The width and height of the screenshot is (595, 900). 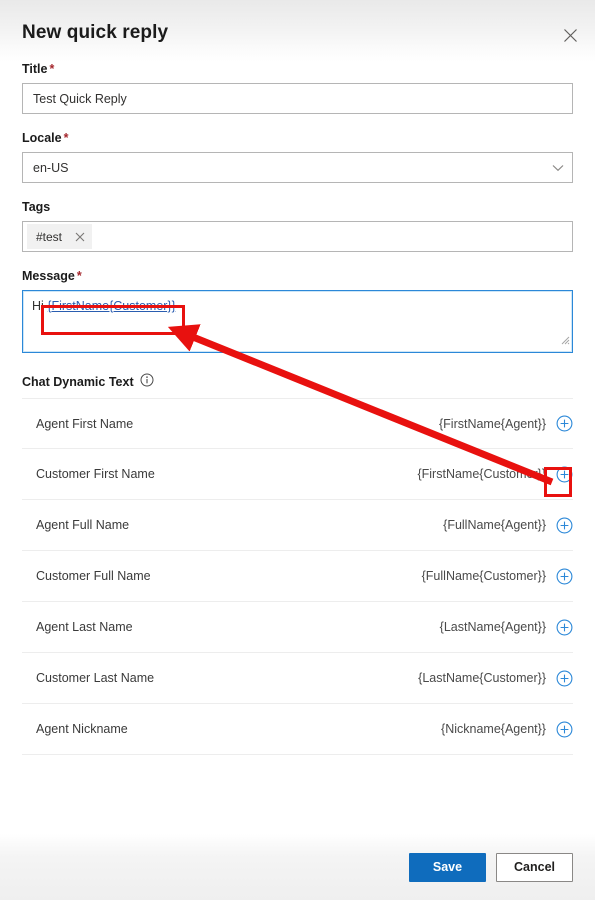 What do you see at coordinates (83, 525) in the screenshot?
I see `dynamic-text-row-label: Agent Full Name` at bounding box center [83, 525].